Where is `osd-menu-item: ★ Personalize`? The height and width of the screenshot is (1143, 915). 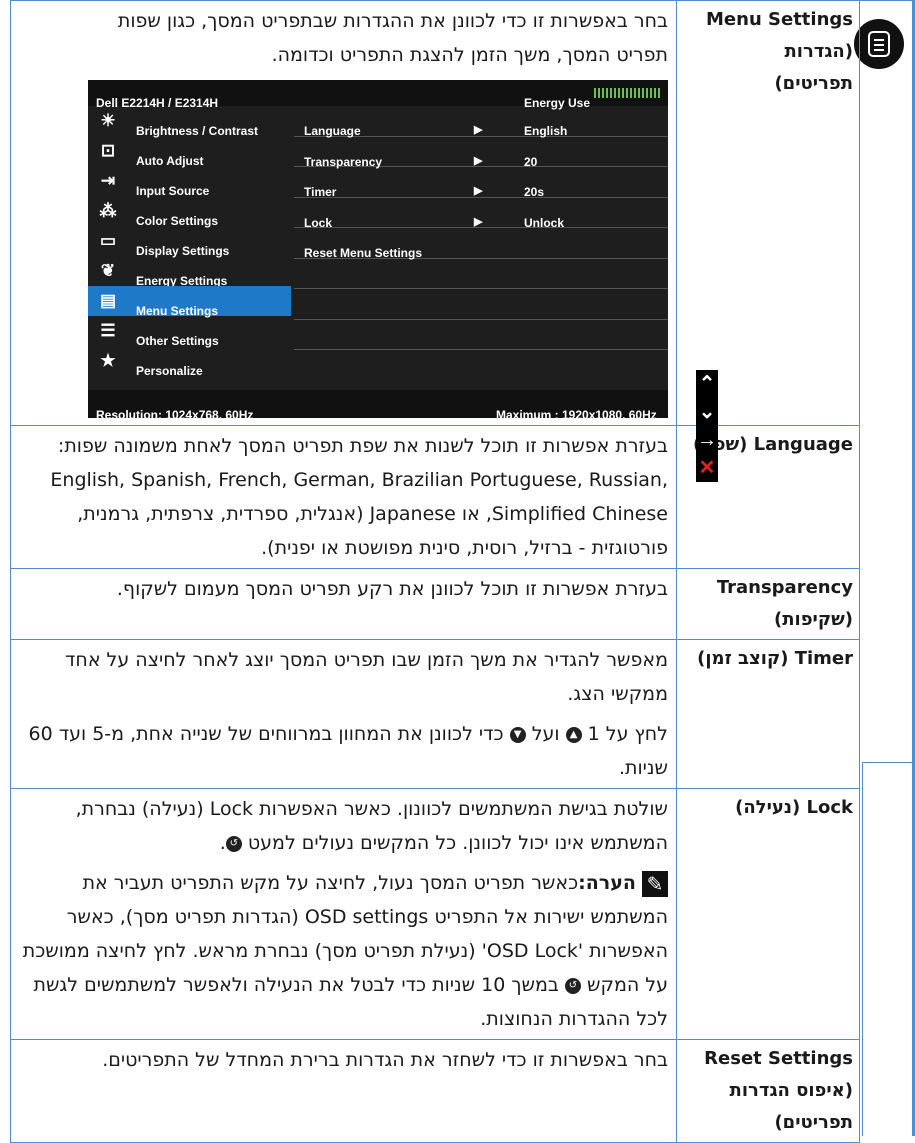
osd-menu-item: ★ Personalize is located at coordinates (189, 362).